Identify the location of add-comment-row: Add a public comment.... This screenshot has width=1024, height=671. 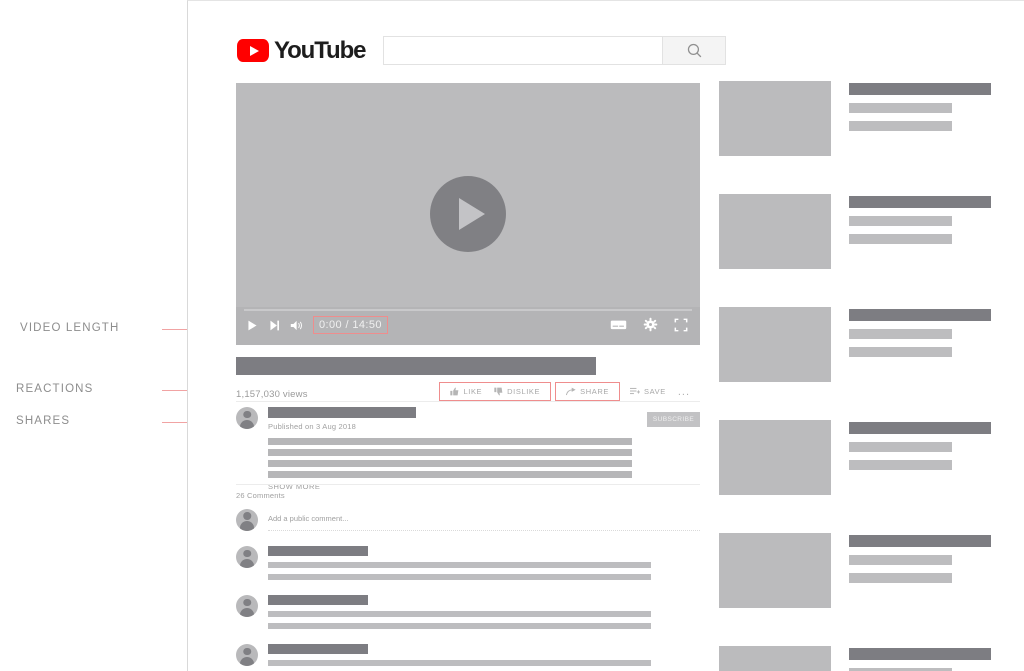
(468, 519).